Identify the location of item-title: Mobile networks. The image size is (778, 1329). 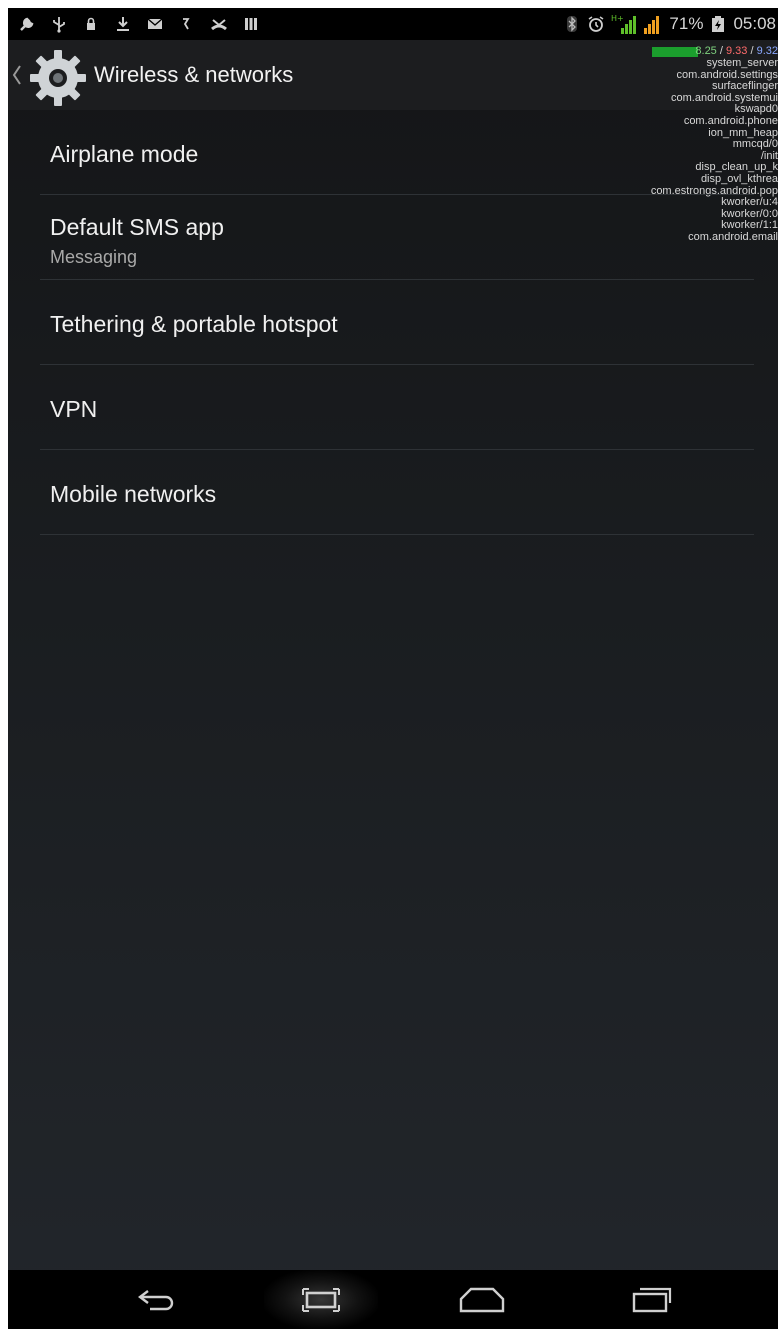
(133, 494).